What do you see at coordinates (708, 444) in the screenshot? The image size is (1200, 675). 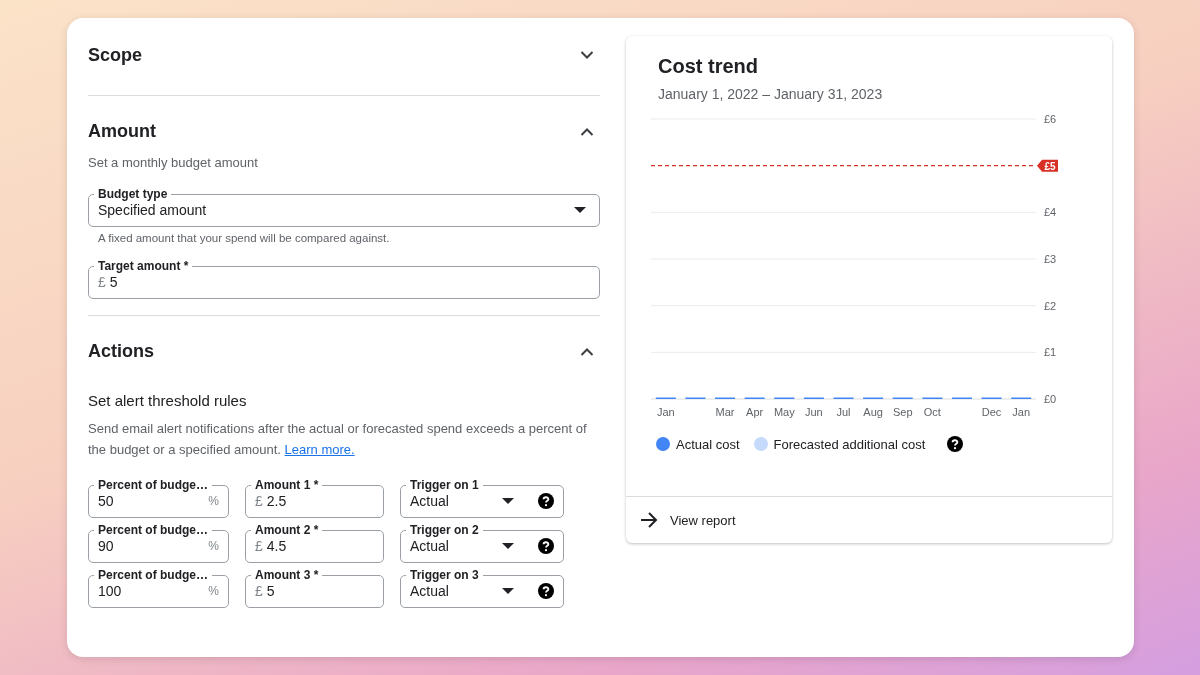 I see `legend-label: Actual cost` at bounding box center [708, 444].